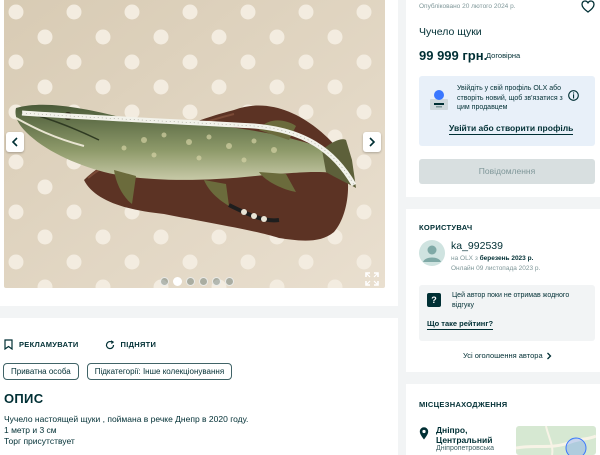 The image size is (600, 455). I want to click on login-or-register-link: Увійти або створити профіль, so click(511, 129).